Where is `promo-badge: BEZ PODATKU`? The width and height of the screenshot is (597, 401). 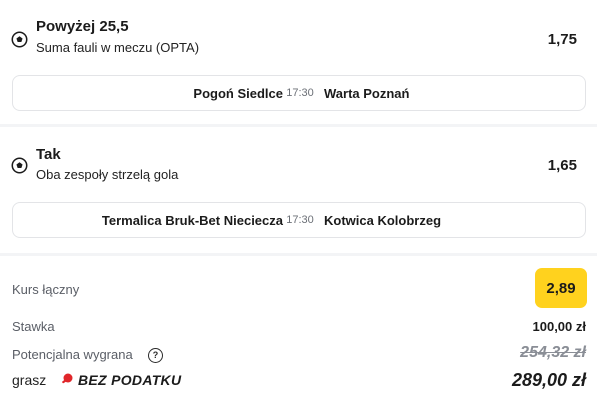
promo-badge: BEZ PODATKU is located at coordinates (130, 380).